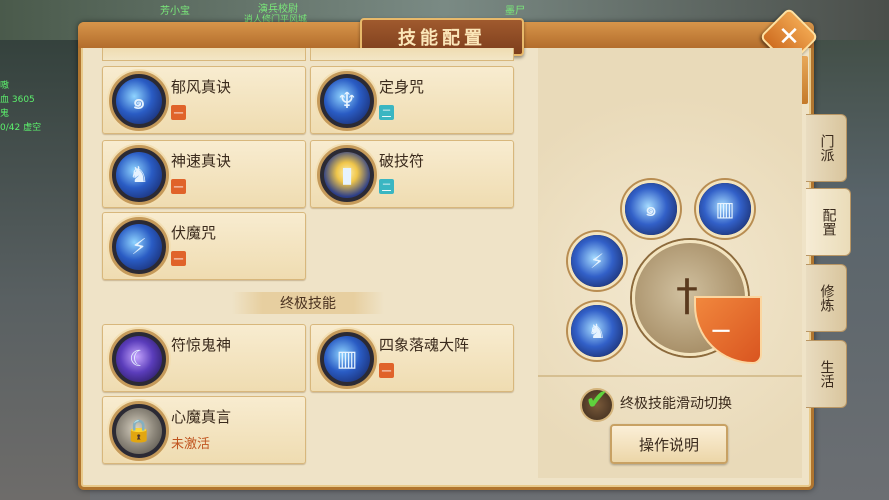 The height and width of the screenshot is (500, 889). What do you see at coordinates (597, 399) in the screenshot?
I see `checkmark-icon: ✔` at bounding box center [597, 399].